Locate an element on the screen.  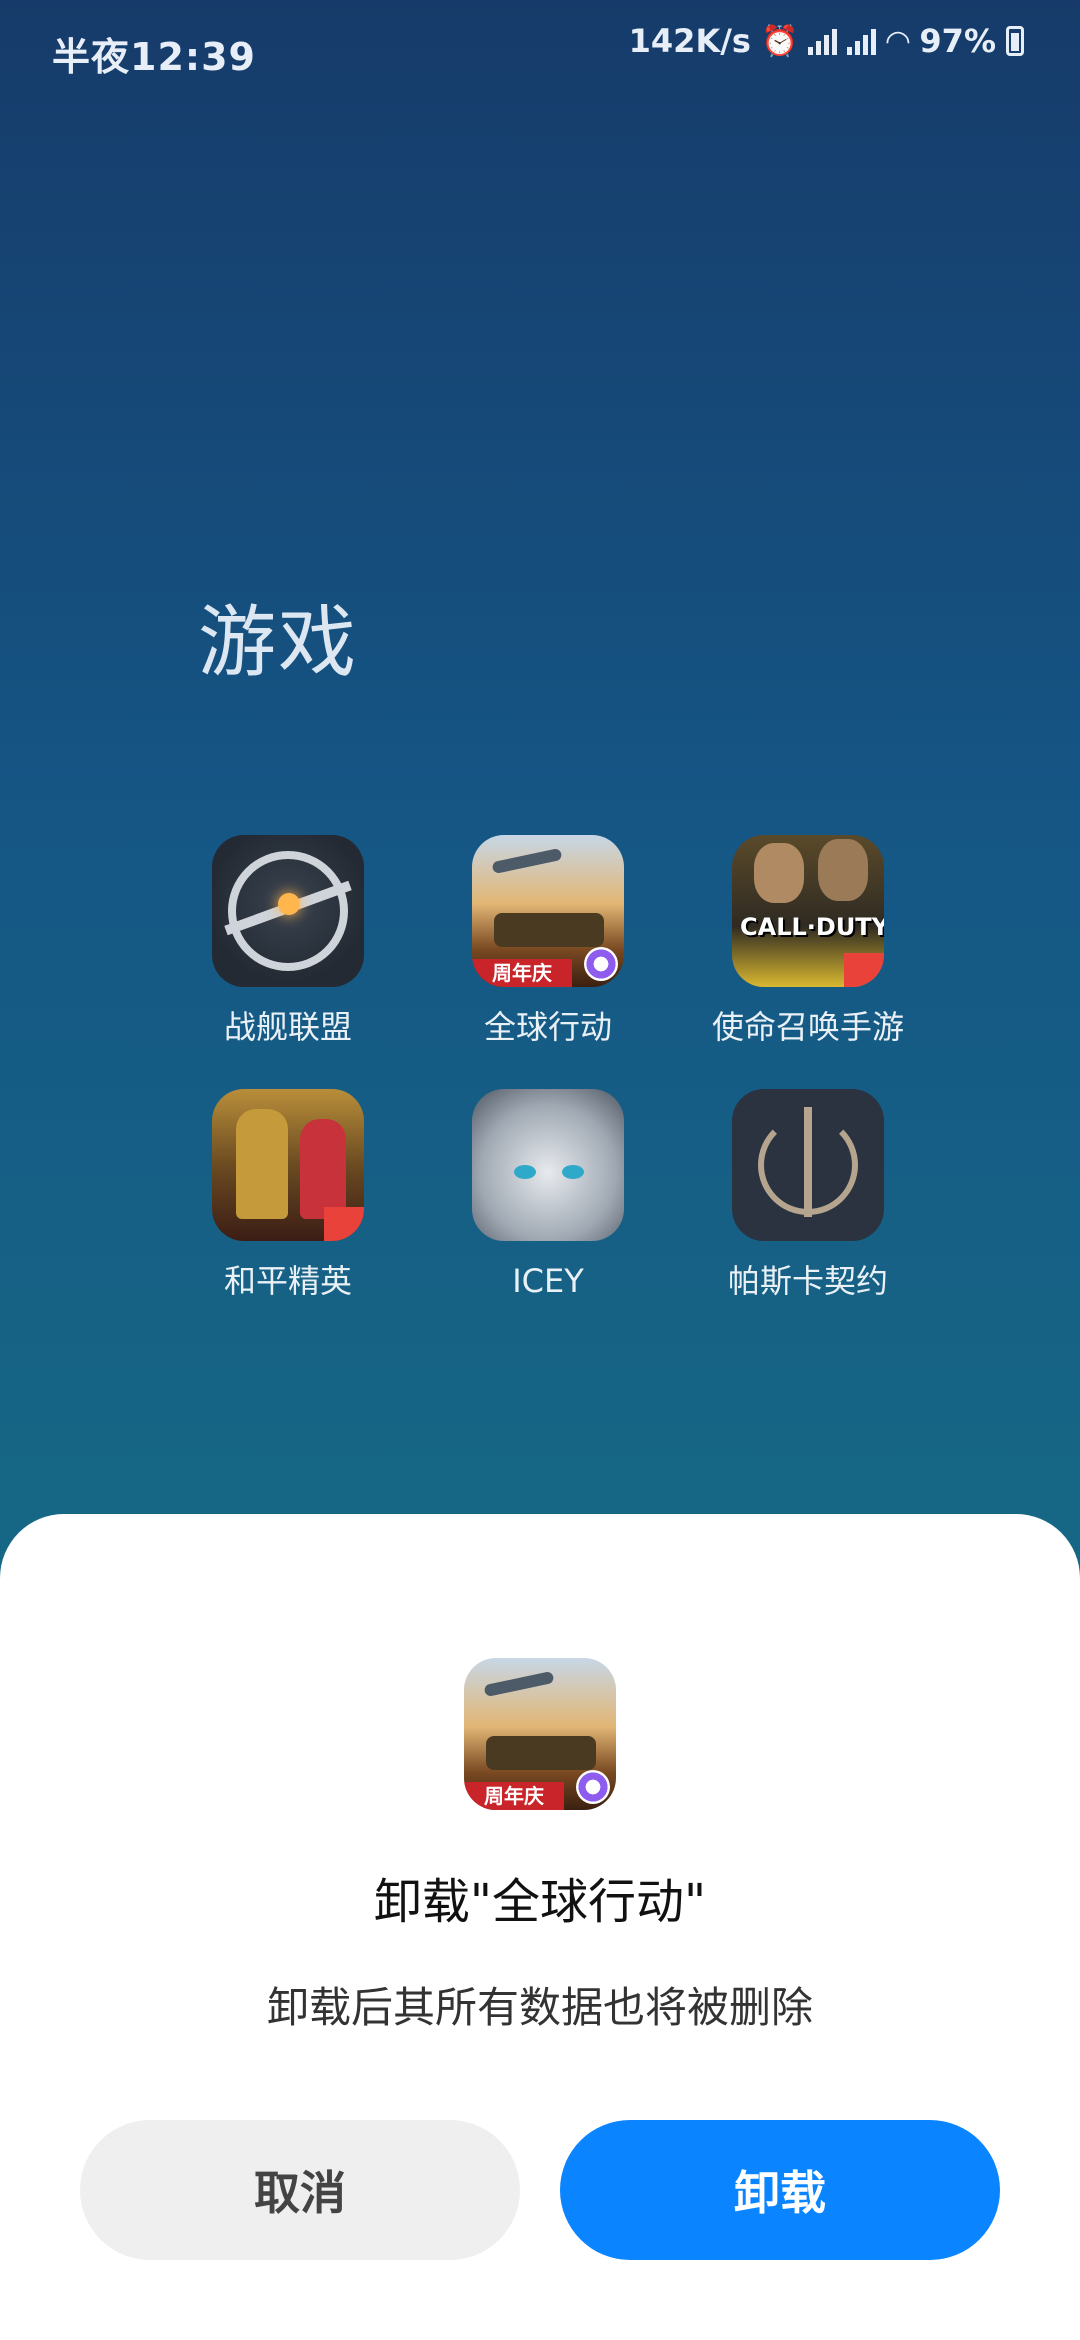
peace-elite-icon is located at coordinates (288, 1165).